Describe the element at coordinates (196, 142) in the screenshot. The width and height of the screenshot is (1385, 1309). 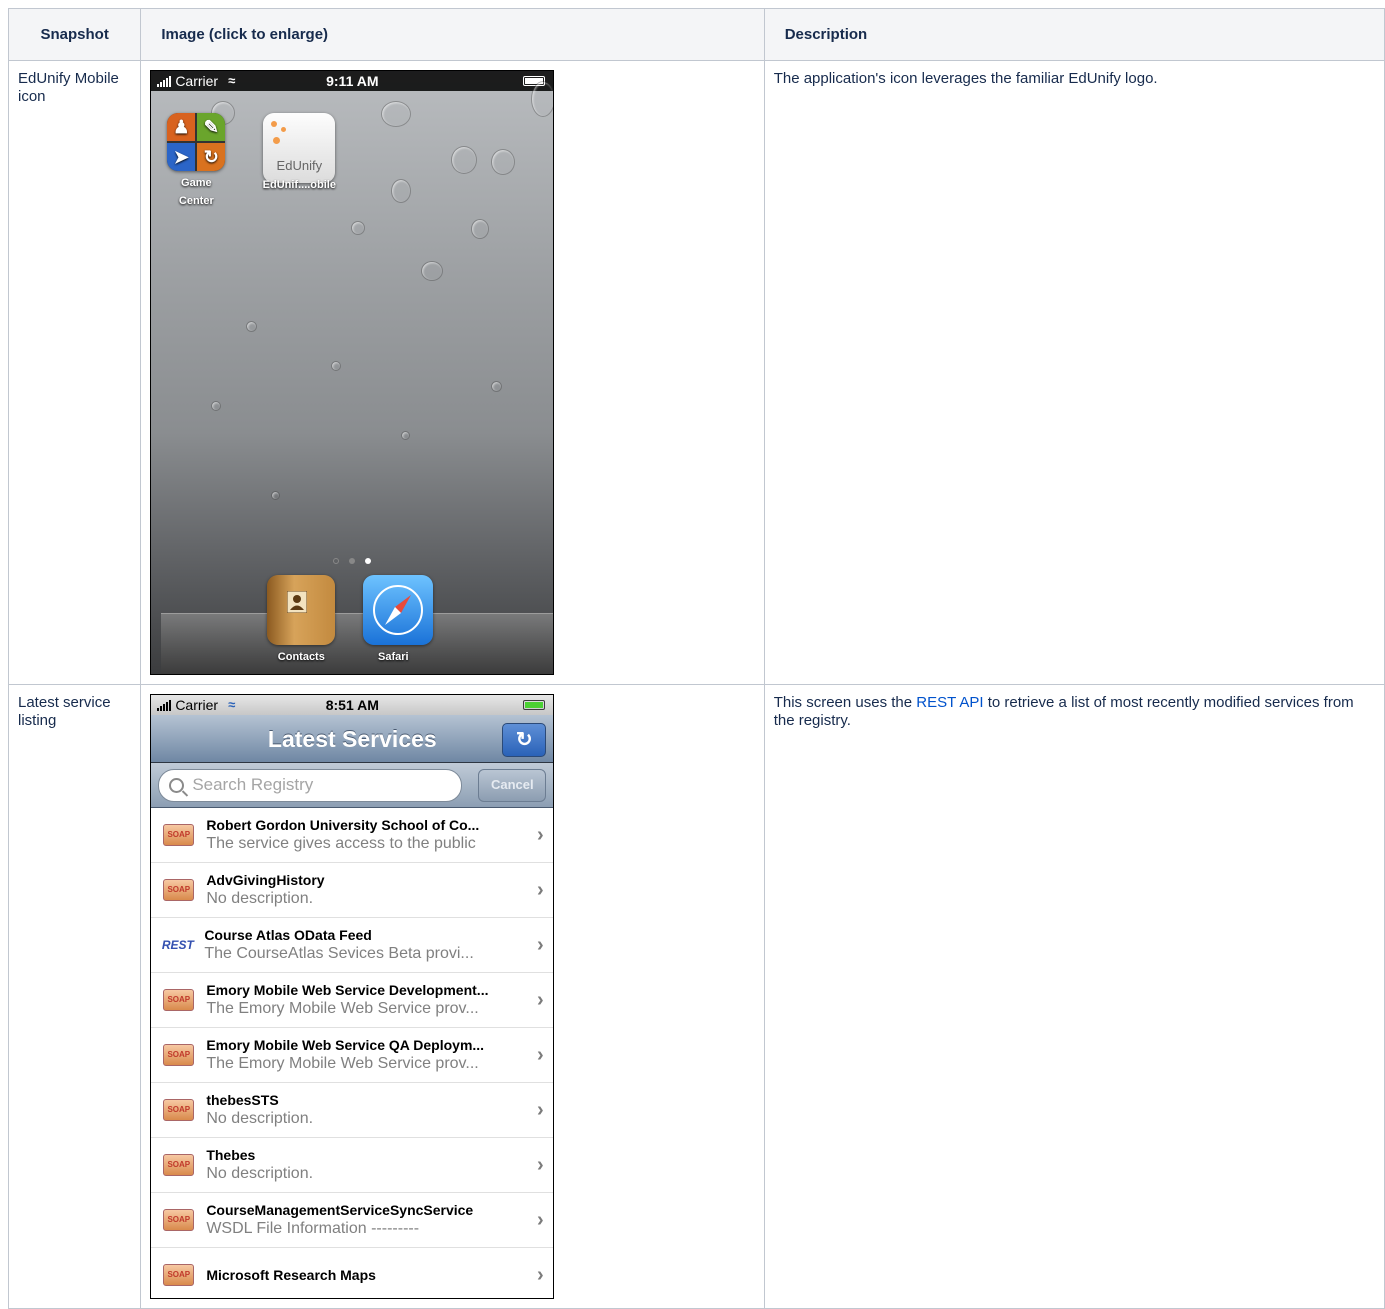
I see `game-center-icon: ♟ ✎ ➤ ↻` at that location.